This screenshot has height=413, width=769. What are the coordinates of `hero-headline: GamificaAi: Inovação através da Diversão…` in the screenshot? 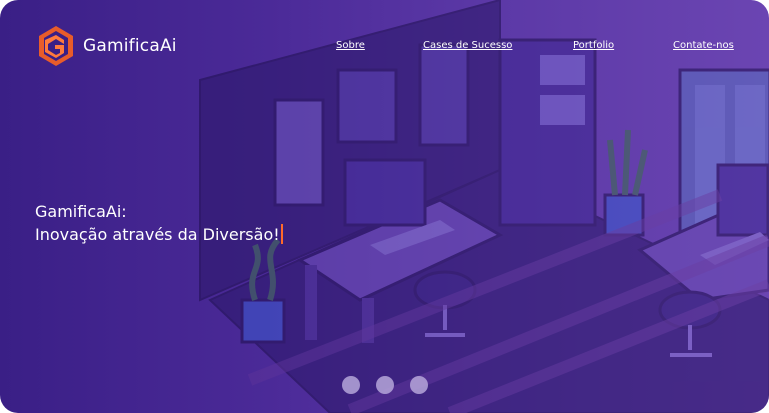 It's located at (159, 223).